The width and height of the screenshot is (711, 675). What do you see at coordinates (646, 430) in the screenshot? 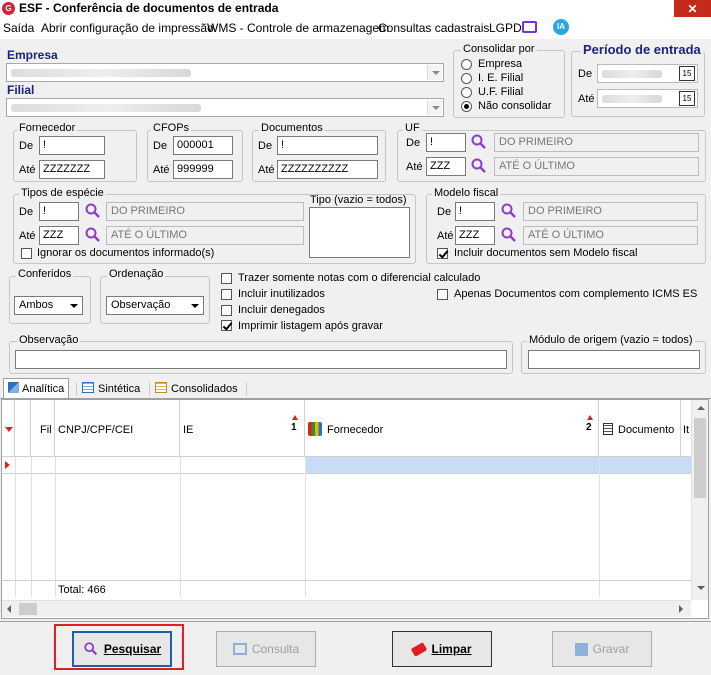
I see `col-documento-label: Documento` at bounding box center [646, 430].